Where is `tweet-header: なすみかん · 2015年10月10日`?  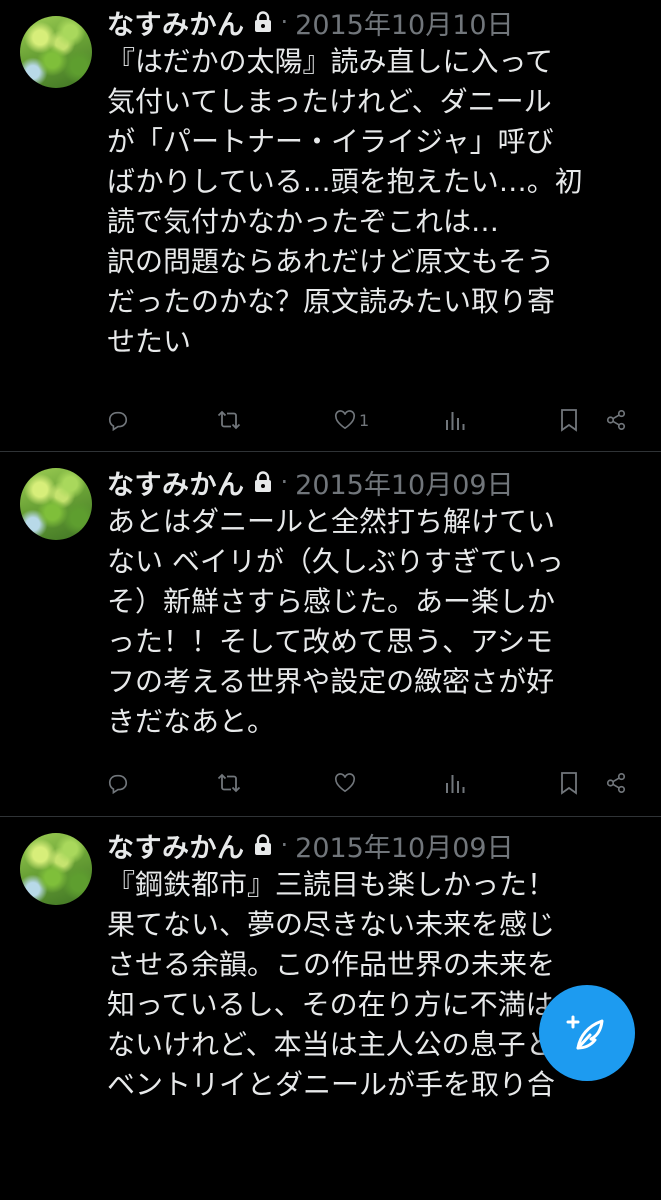
tweet-header: なすみかん · 2015年10月10日 is located at coordinates (310, 22).